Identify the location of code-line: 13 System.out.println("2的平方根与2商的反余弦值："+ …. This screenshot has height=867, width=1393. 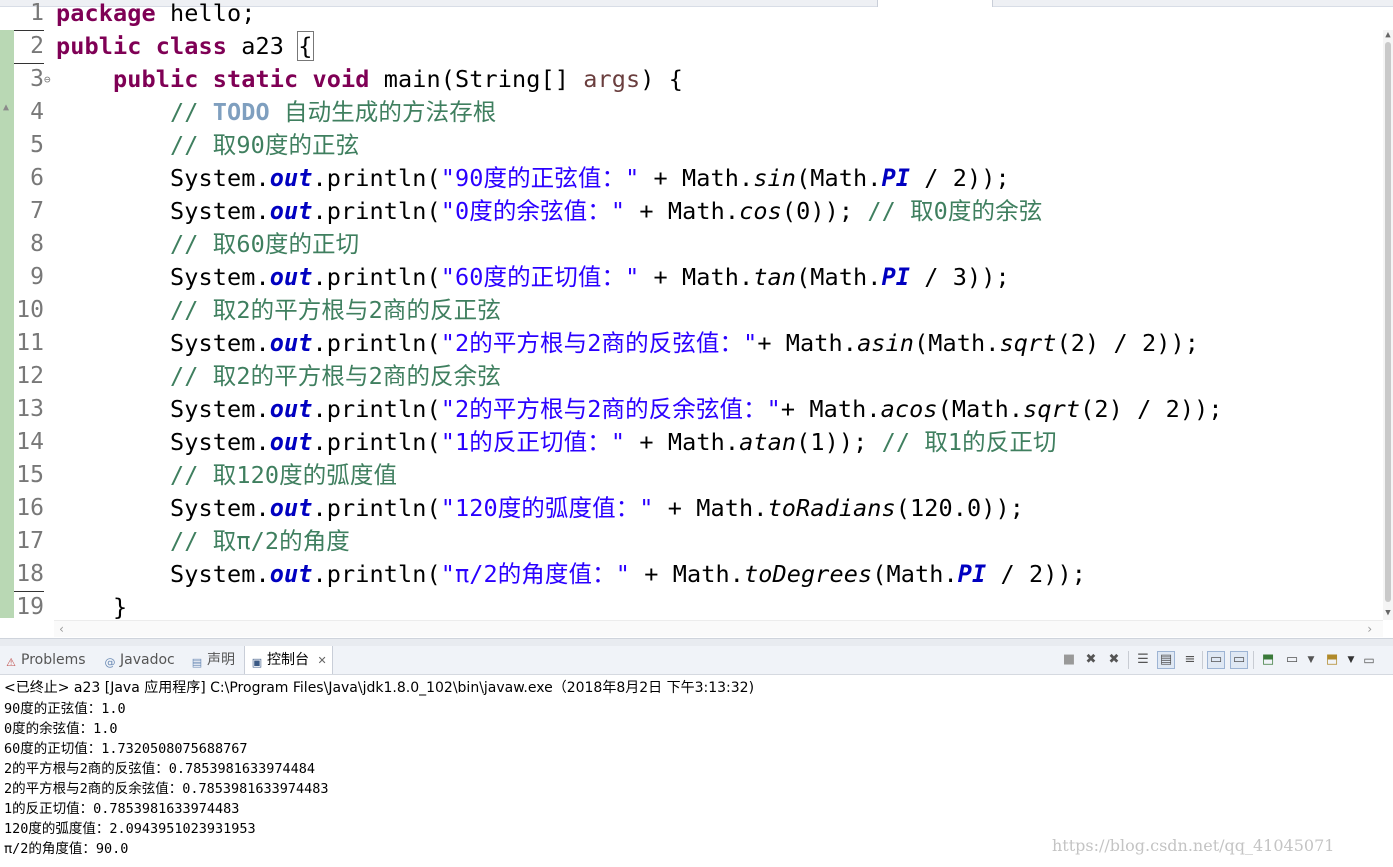
(691, 409).